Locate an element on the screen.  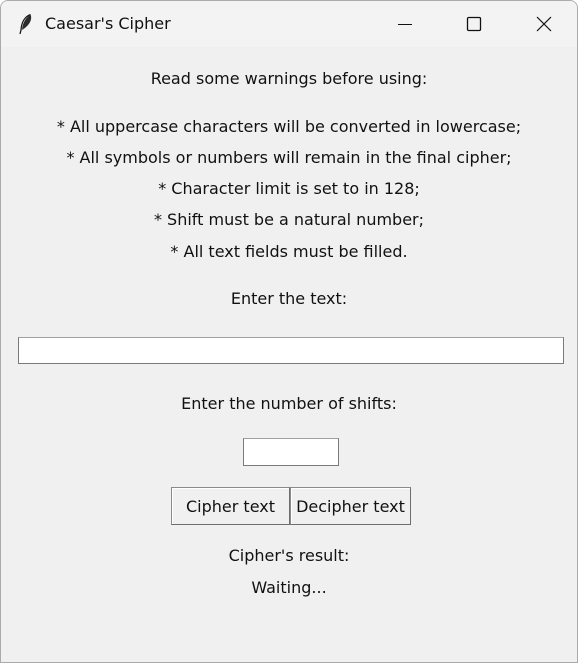
shift-input is located at coordinates (291, 452).